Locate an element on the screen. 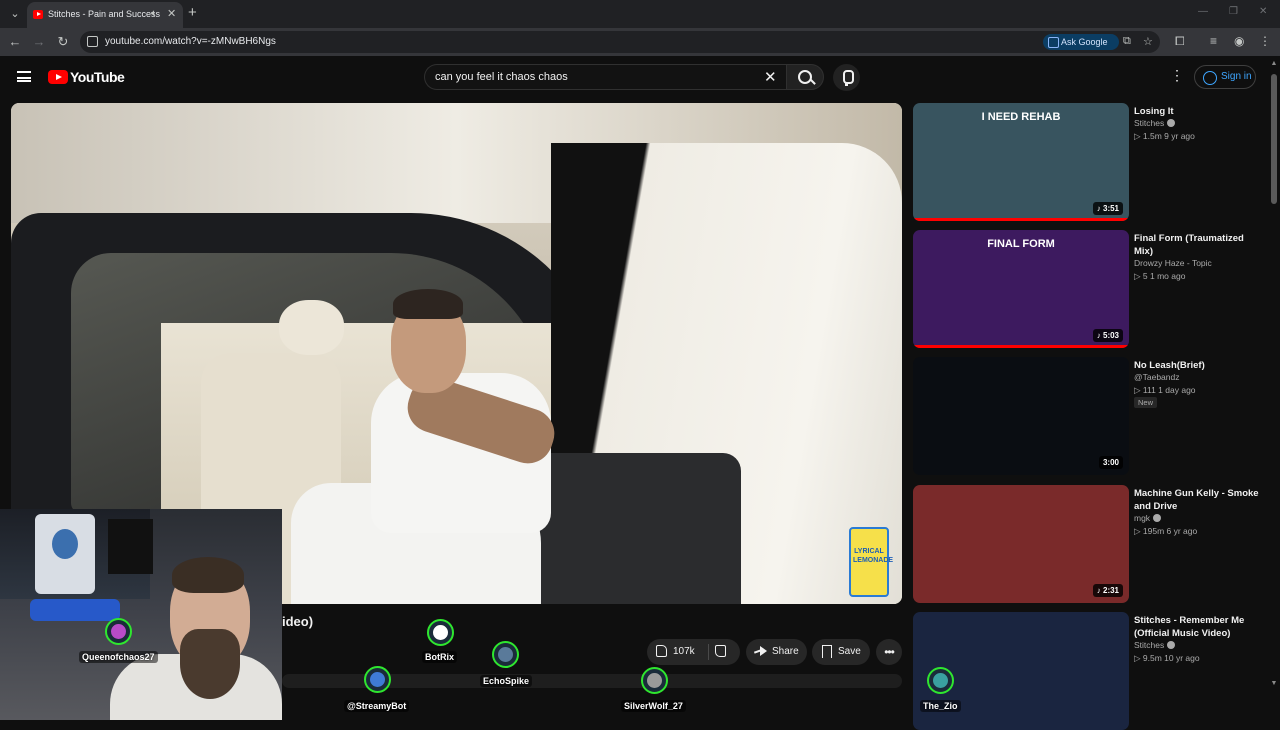 Image resolution: width=1280 pixels, height=730 pixels. channel-name: mgk is located at coordinates (1142, 518).